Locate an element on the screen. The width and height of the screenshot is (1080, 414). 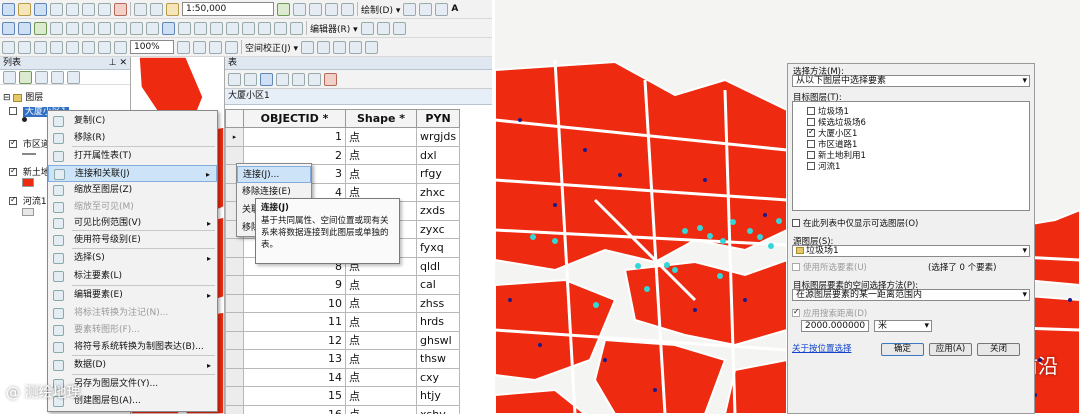
cell-objectid: 2 is located at coordinates (294, 155).